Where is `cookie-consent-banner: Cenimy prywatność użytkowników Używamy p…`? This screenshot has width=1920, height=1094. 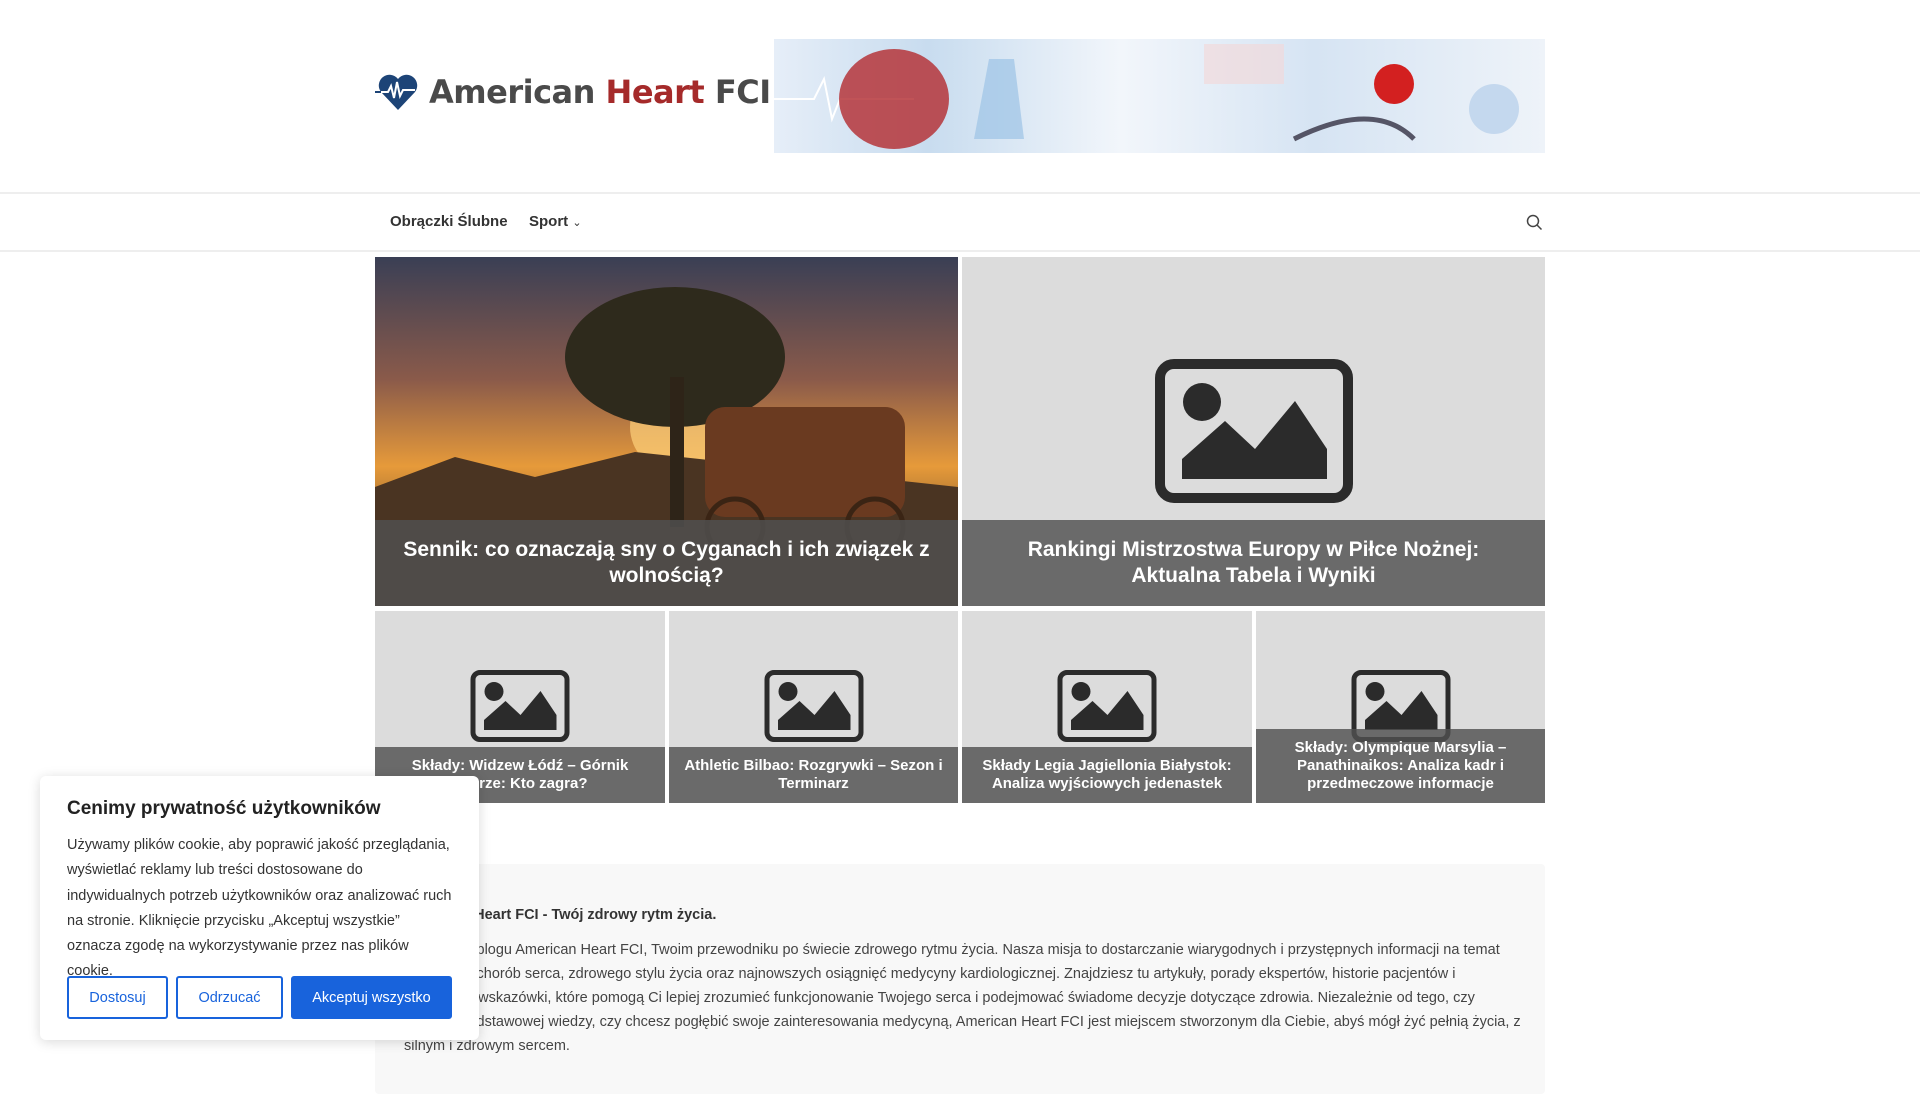
cookie-consent-banner: Cenimy prywatność użytkowników Używamy p… is located at coordinates (259, 908).